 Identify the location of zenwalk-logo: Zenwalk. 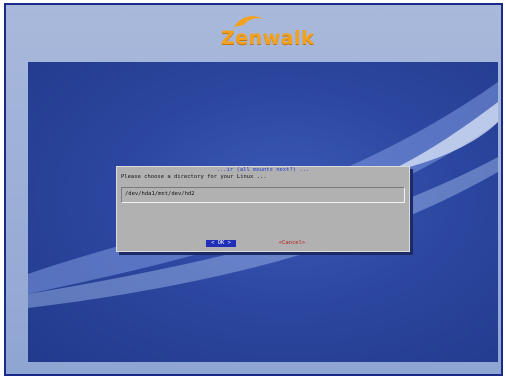
(273, 33).